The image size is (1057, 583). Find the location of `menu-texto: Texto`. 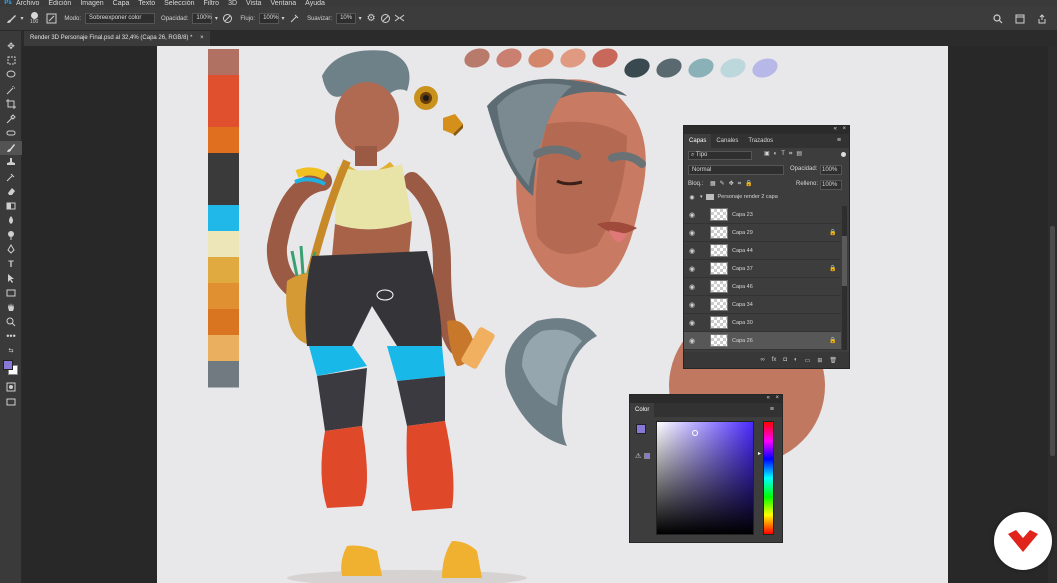

menu-texto: Texto is located at coordinates (146, 3).